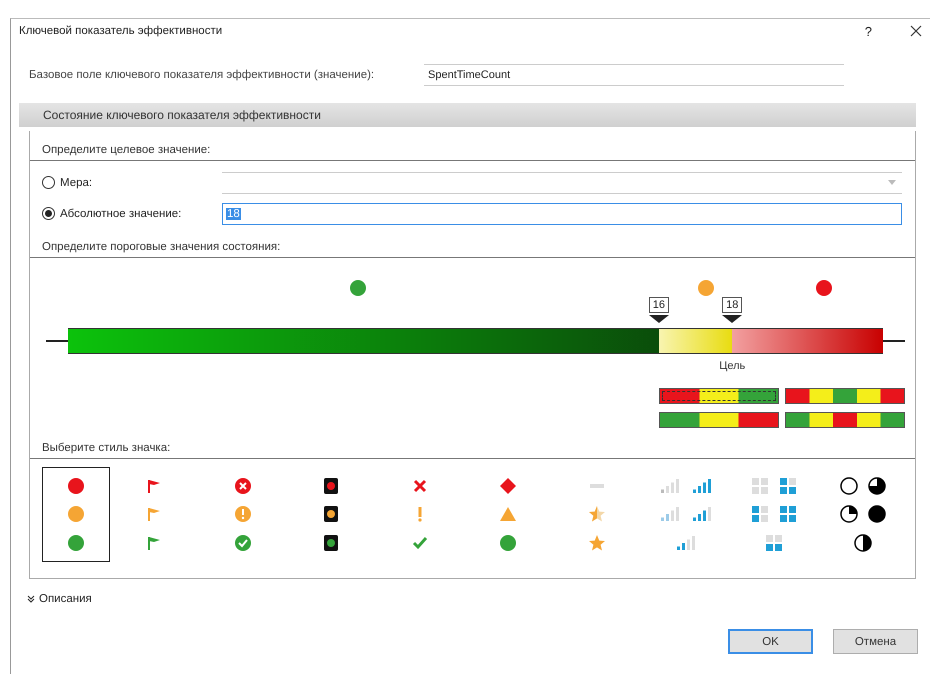 The image size is (930, 674). What do you see at coordinates (634, 75) in the screenshot?
I see `base-field: SpentTimeCount` at bounding box center [634, 75].